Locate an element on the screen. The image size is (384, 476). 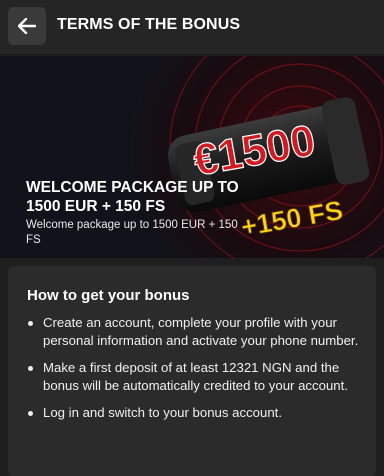
banner-title: WELCOME PACKAGE UP TO 1500 EUR + 150 FS is located at coordinates (132, 197).